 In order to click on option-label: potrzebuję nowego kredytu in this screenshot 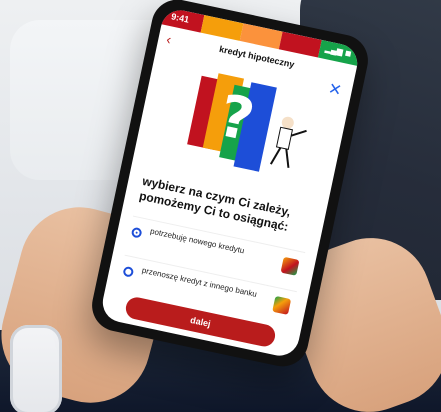, I will do `click(197, 241)`.